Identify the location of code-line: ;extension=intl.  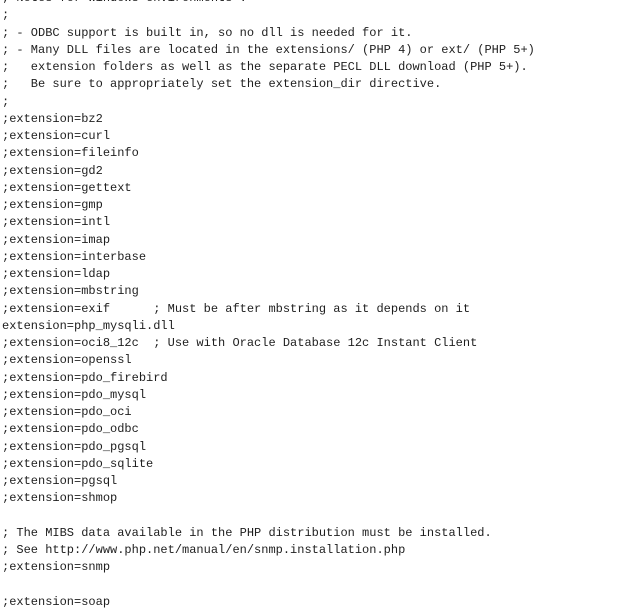
(315, 222).